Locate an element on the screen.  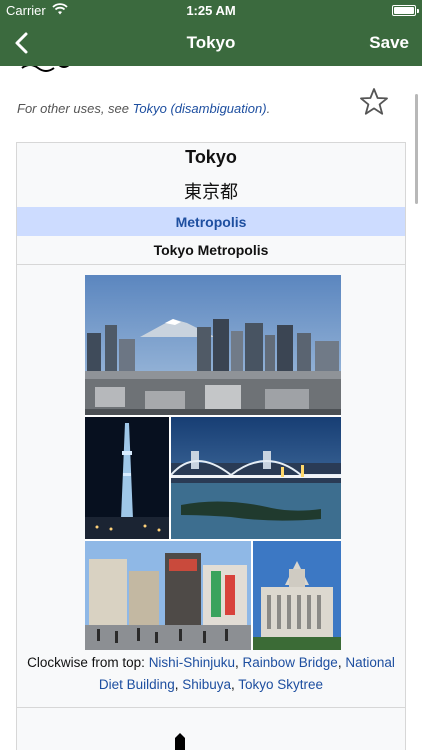
star-icon is located at coordinates (374, 102).